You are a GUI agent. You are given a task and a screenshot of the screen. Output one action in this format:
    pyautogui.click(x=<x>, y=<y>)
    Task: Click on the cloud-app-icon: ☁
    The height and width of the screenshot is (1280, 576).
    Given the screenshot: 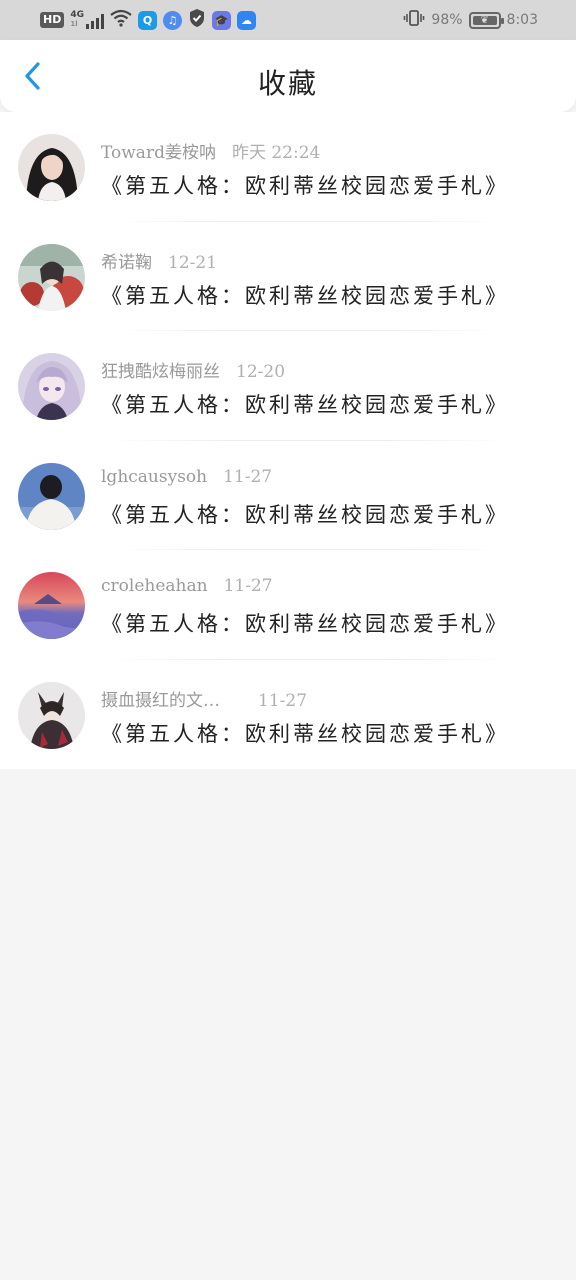 What is the action you would take?
    pyautogui.click(x=246, y=20)
    